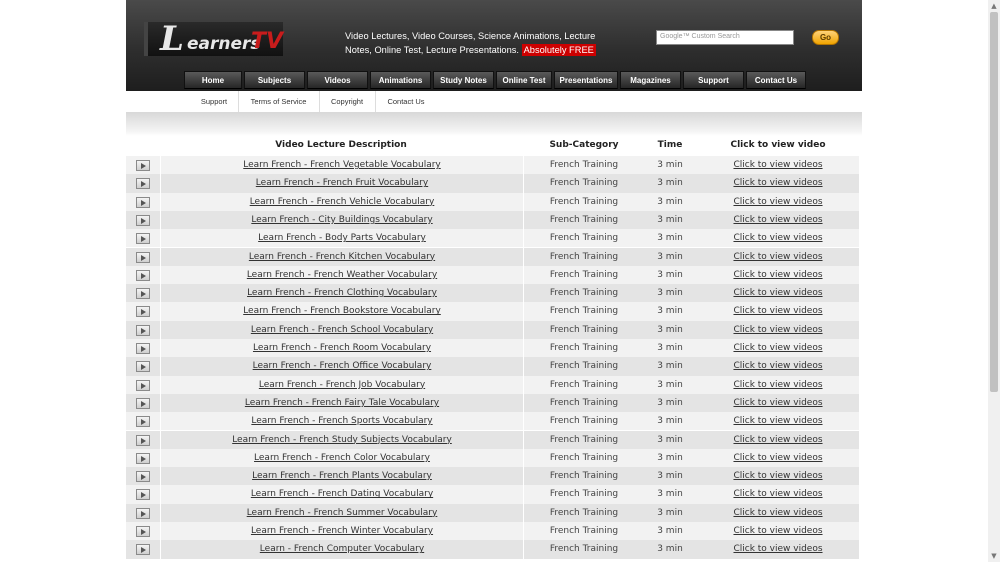  What do you see at coordinates (342, 421) in the screenshot?
I see `video-description-link: Learn French - French Sports Vocabulary` at bounding box center [342, 421].